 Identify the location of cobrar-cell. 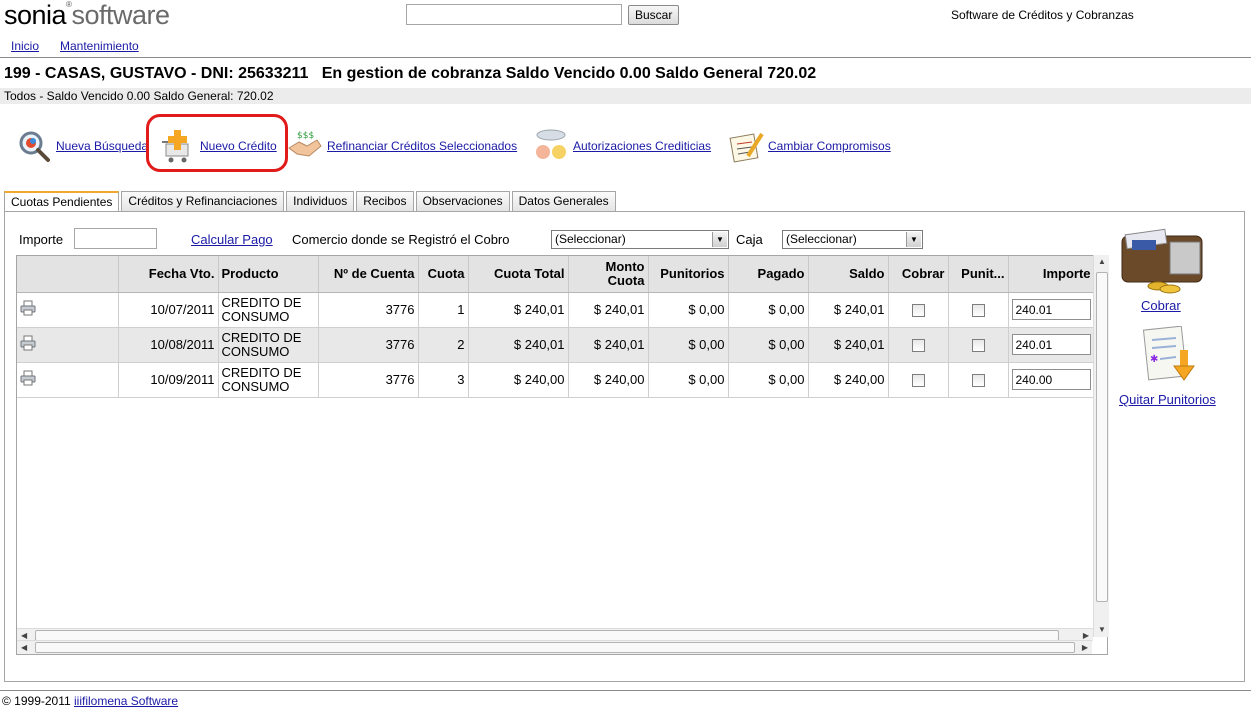
(918, 345).